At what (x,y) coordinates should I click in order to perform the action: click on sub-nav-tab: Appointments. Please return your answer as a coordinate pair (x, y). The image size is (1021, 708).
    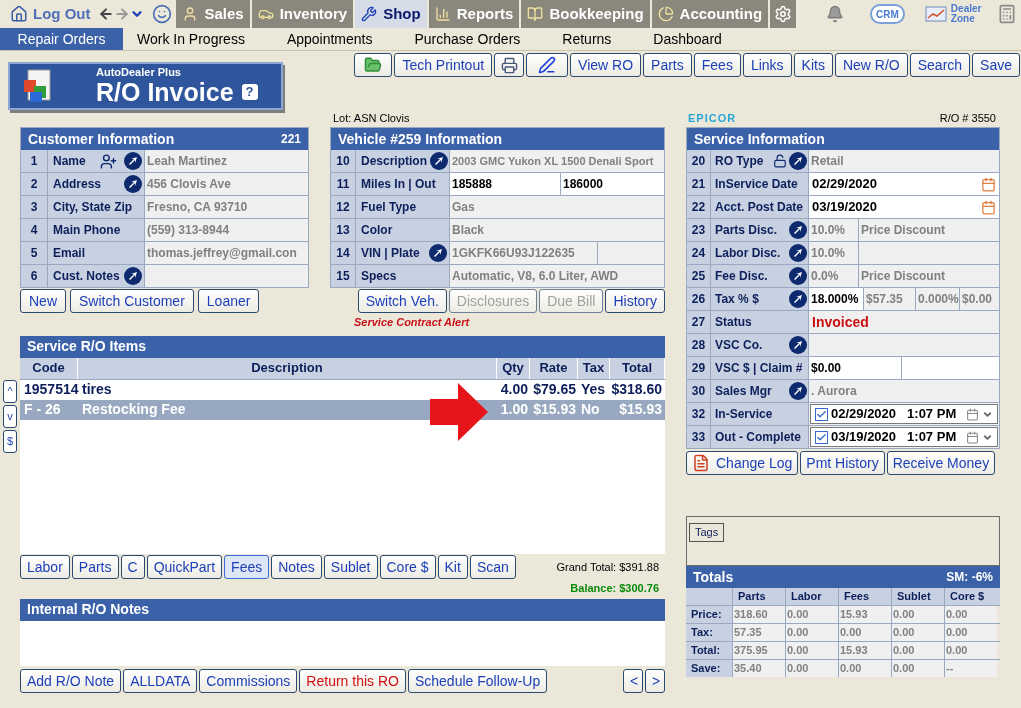
    Looking at the image, I should click on (329, 39).